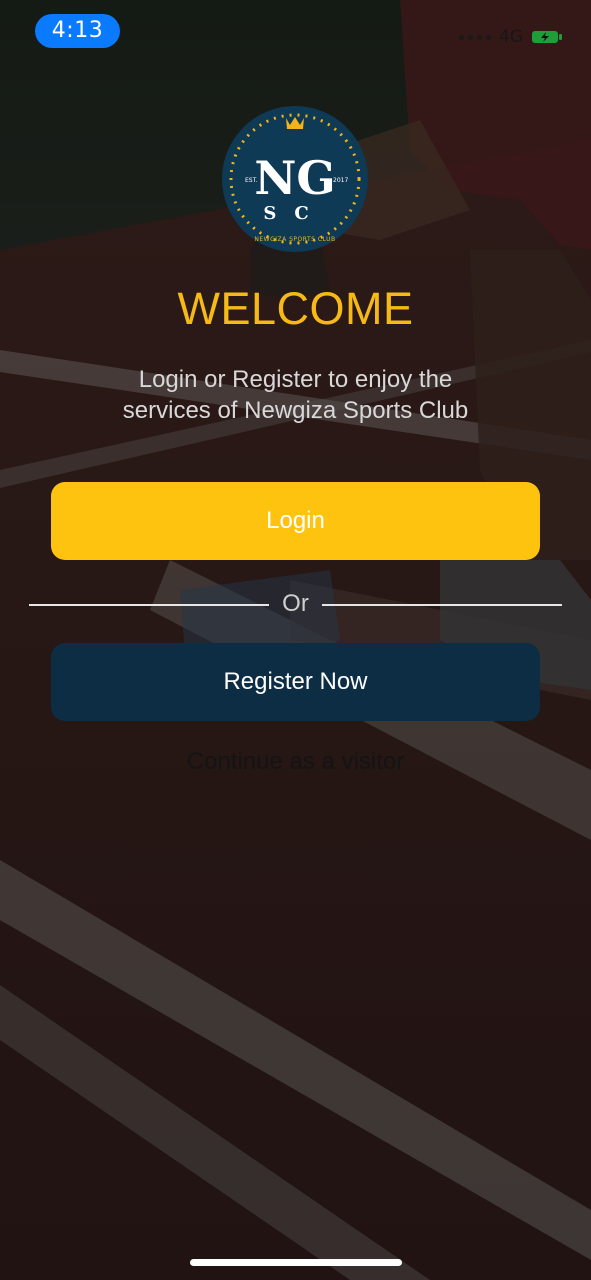 The width and height of the screenshot is (591, 1280). Describe the element at coordinates (340, 180) in the screenshot. I see `logo-est-year: 2017` at that location.